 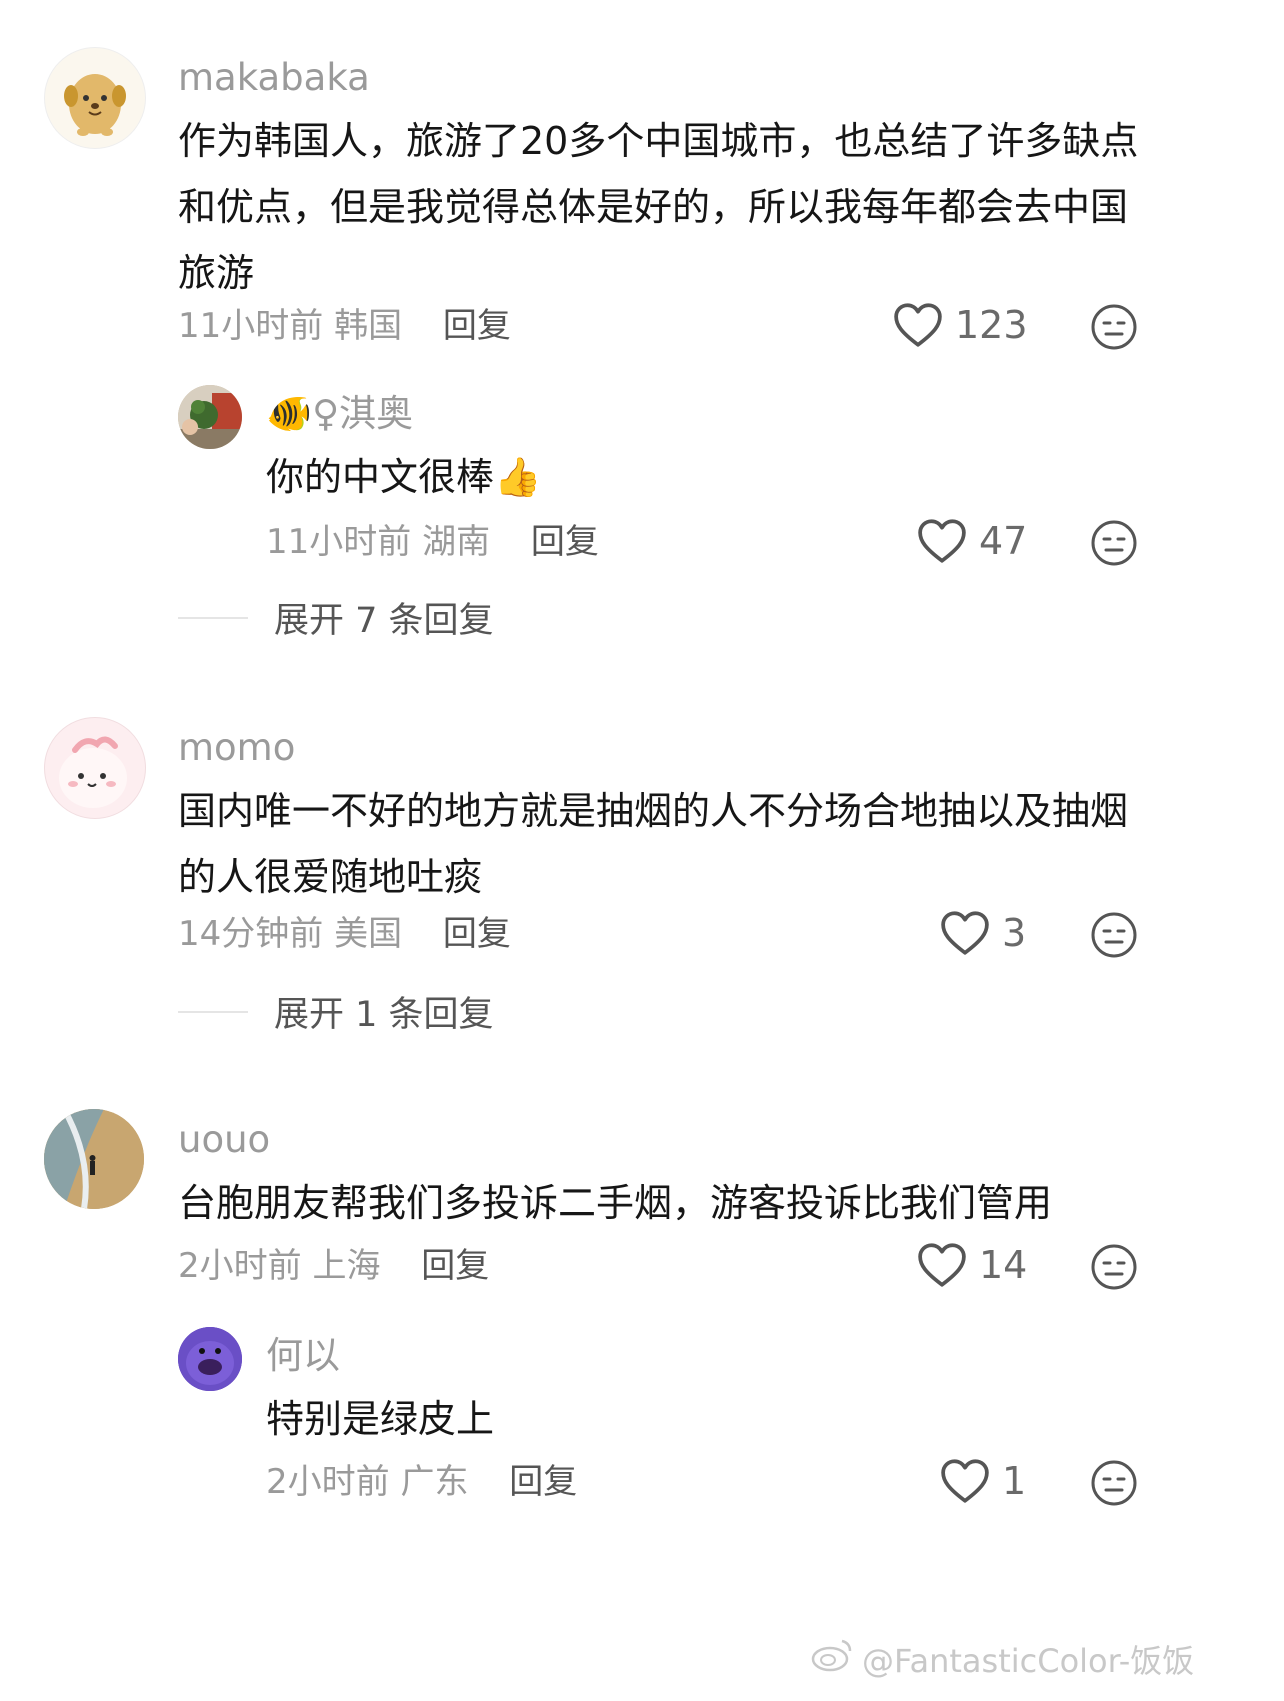 What do you see at coordinates (404, 477) in the screenshot?
I see `reply-text: 你的中文很棒👍` at bounding box center [404, 477].